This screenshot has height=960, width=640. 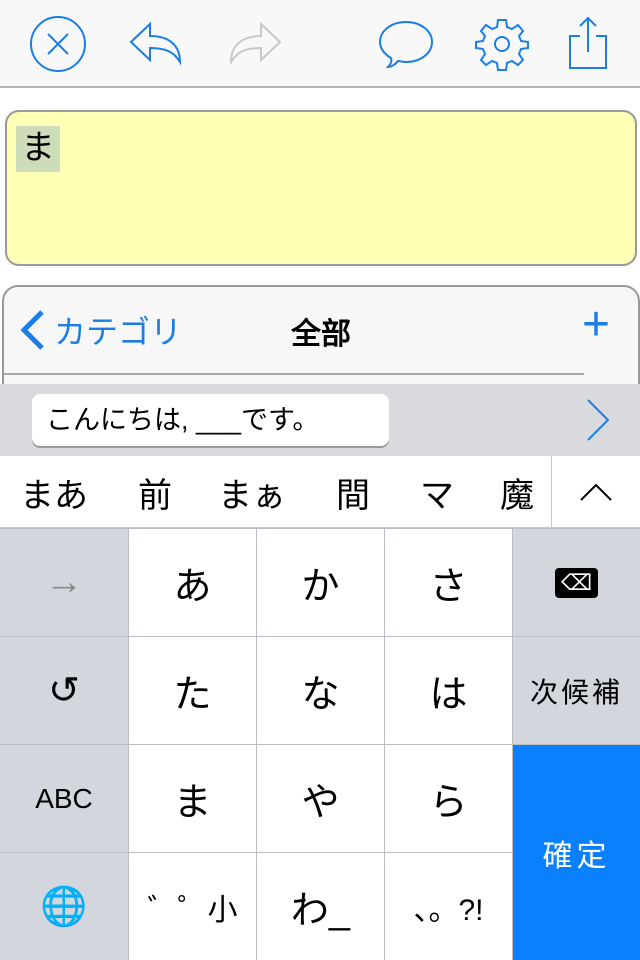 What do you see at coordinates (598, 422) in the screenshot?
I see `chevron-right-icon` at bounding box center [598, 422].